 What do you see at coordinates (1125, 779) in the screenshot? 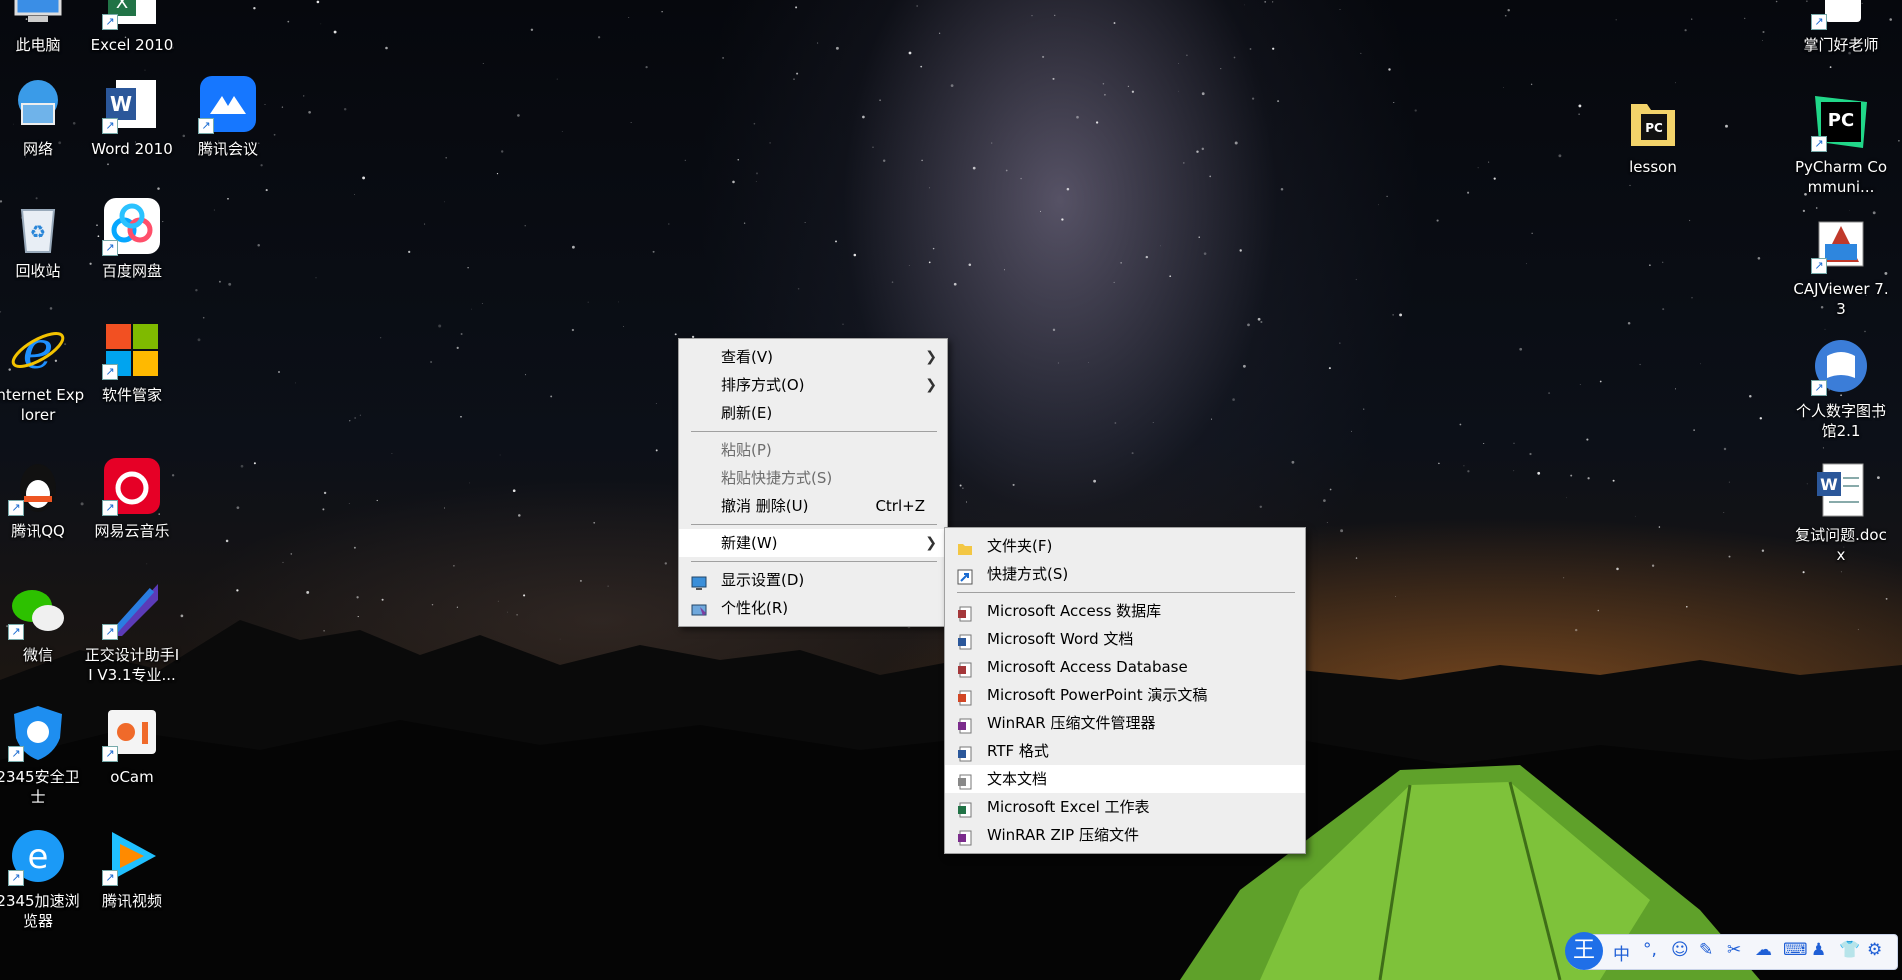
I see `menu-item-new-text-doc: 文本文档` at bounding box center [1125, 779].